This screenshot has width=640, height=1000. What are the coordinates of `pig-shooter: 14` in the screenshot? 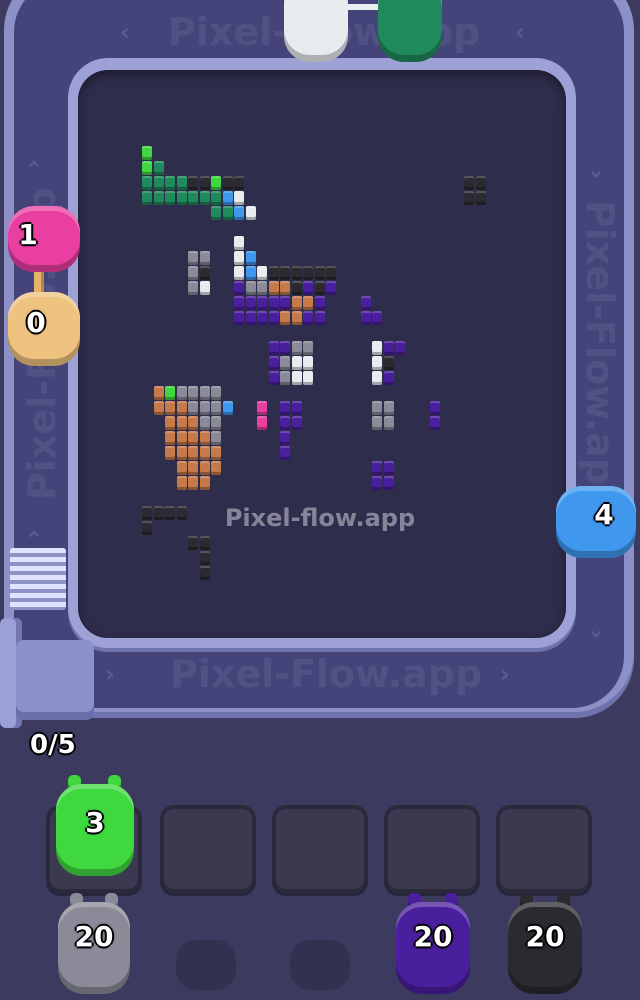 It's located at (410, 31).